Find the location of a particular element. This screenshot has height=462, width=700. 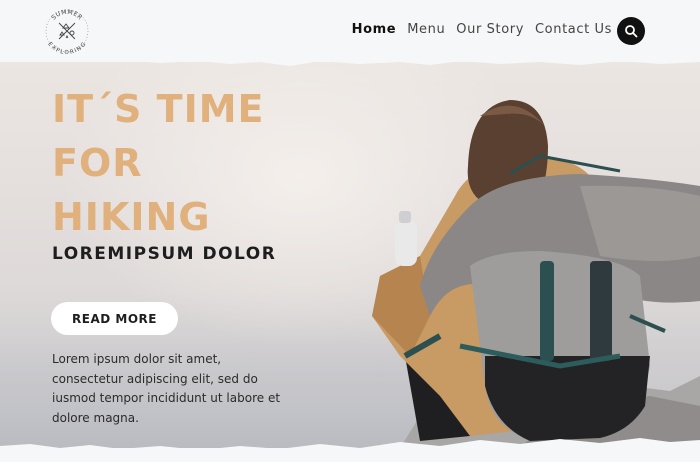

read-more-button: READ MORE is located at coordinates (114, 318).